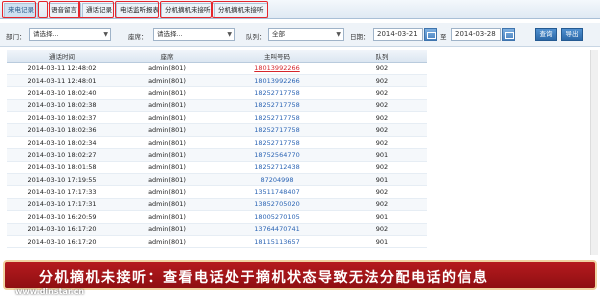  What do you see at coordinates (382, 56) in the screenshot?
I see `column-header-queue: 队列` at bounding box center [382, 56].